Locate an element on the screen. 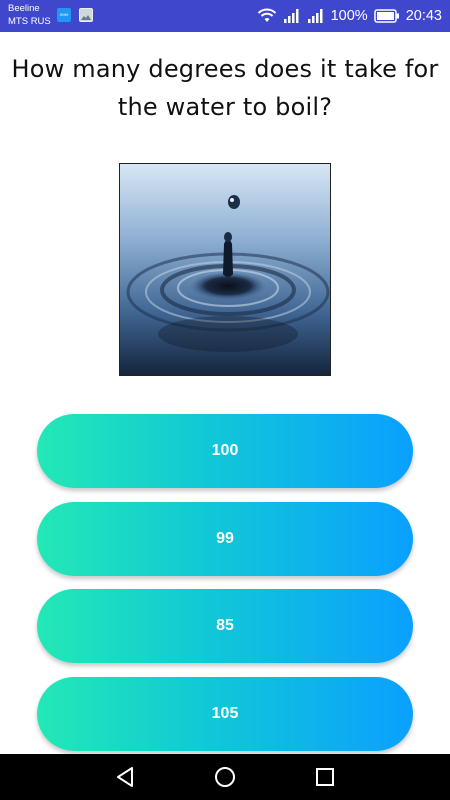 The width and height of the screenshot is (450, 800). battery-percent: 100% is located at coordinates (349, 16).